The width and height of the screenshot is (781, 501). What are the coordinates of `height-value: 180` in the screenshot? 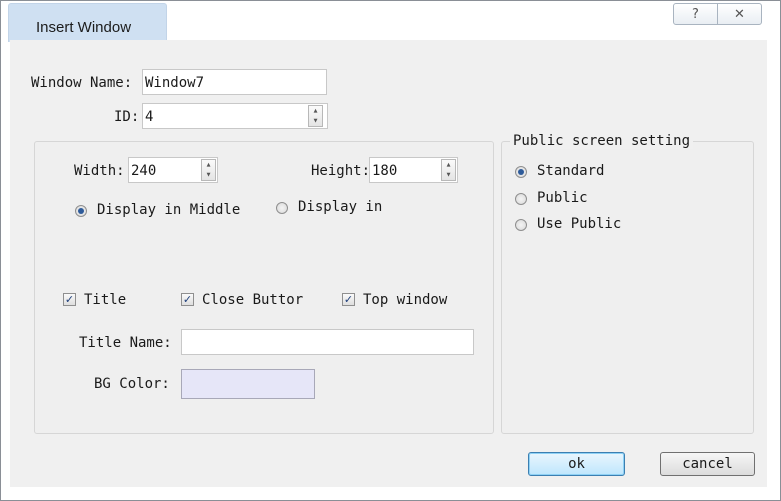 It's located at (385, 171).